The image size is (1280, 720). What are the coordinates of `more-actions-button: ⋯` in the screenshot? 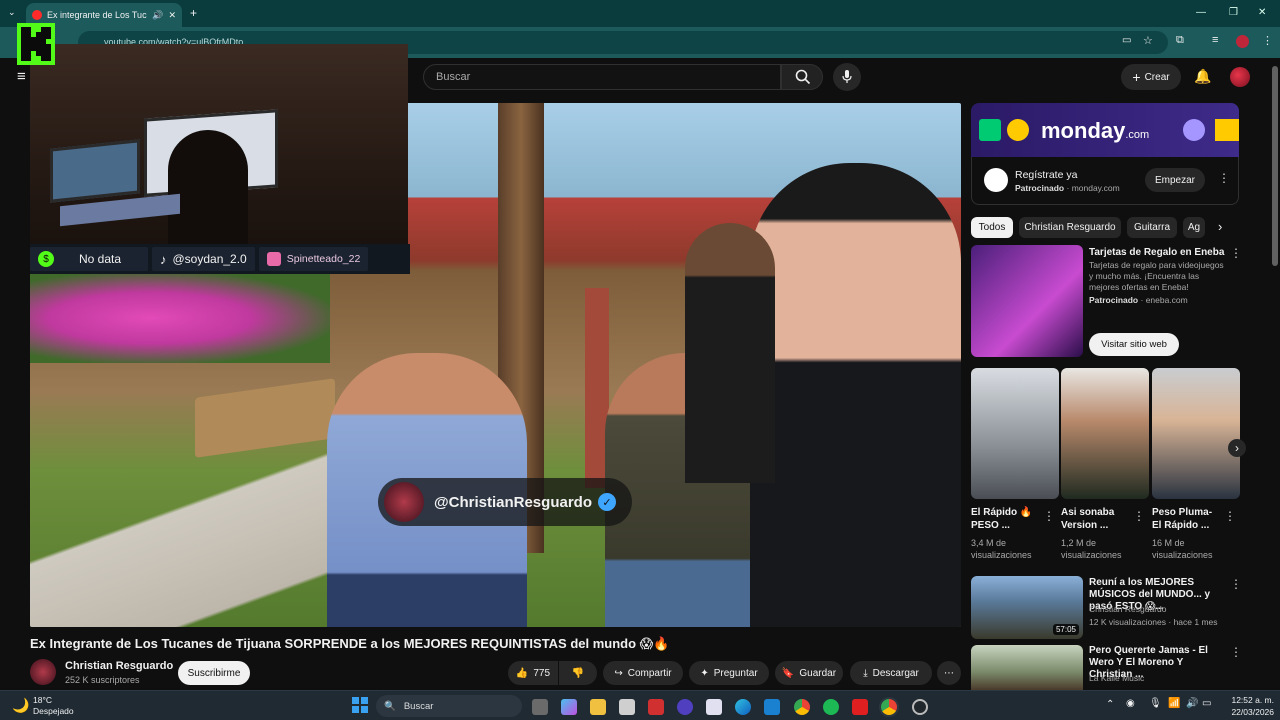 It's located at (949, 673).